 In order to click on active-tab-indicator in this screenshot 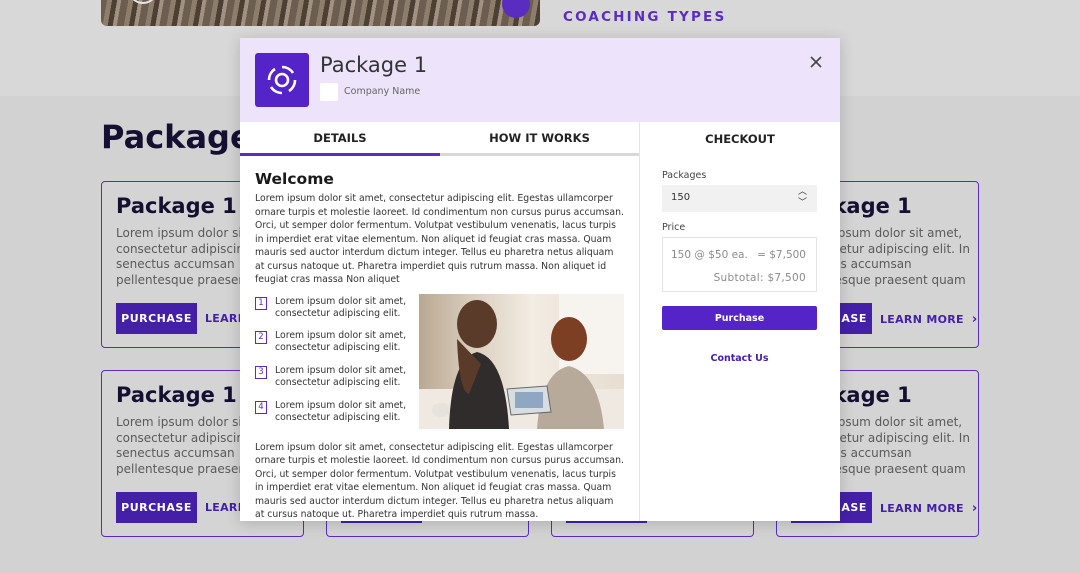, I will do `click(340, 154)`.